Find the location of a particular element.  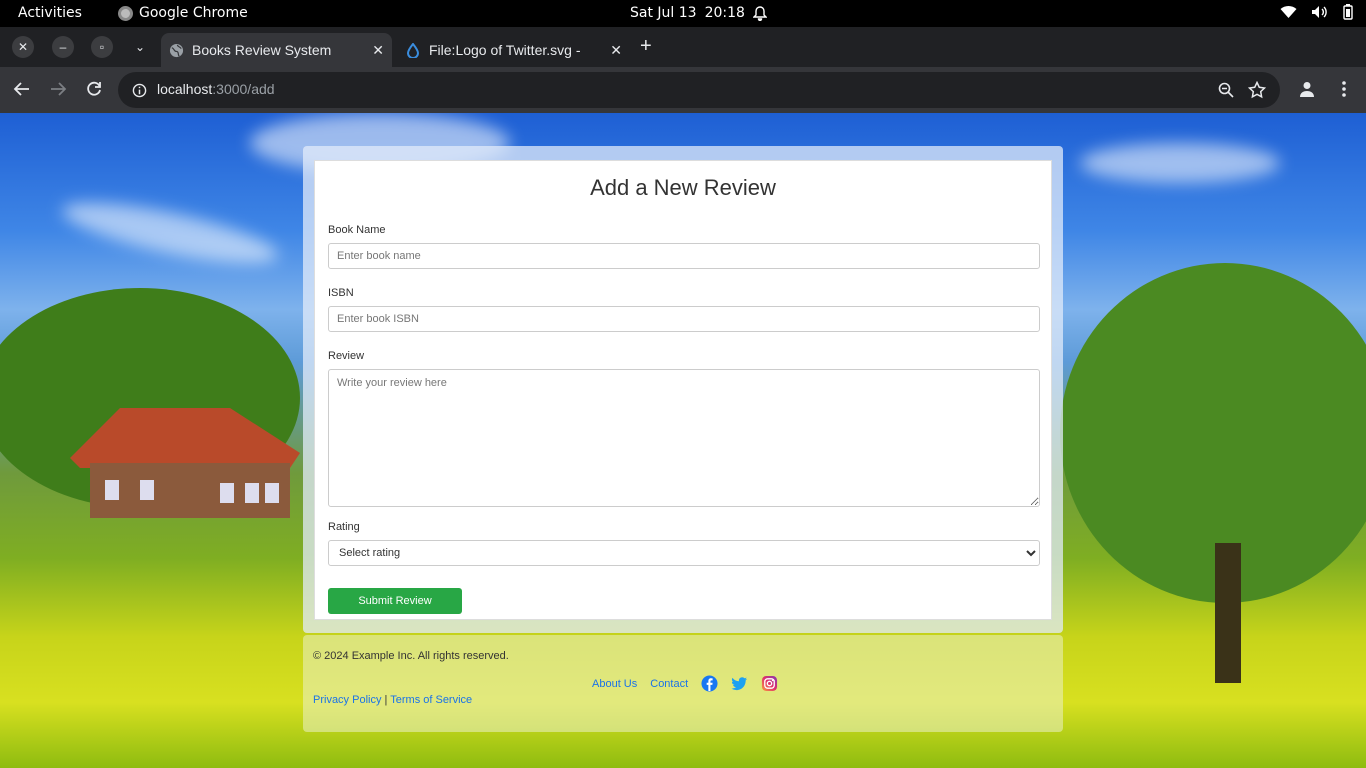

isbn-label: ISBN is located at coordinates (341, 293).